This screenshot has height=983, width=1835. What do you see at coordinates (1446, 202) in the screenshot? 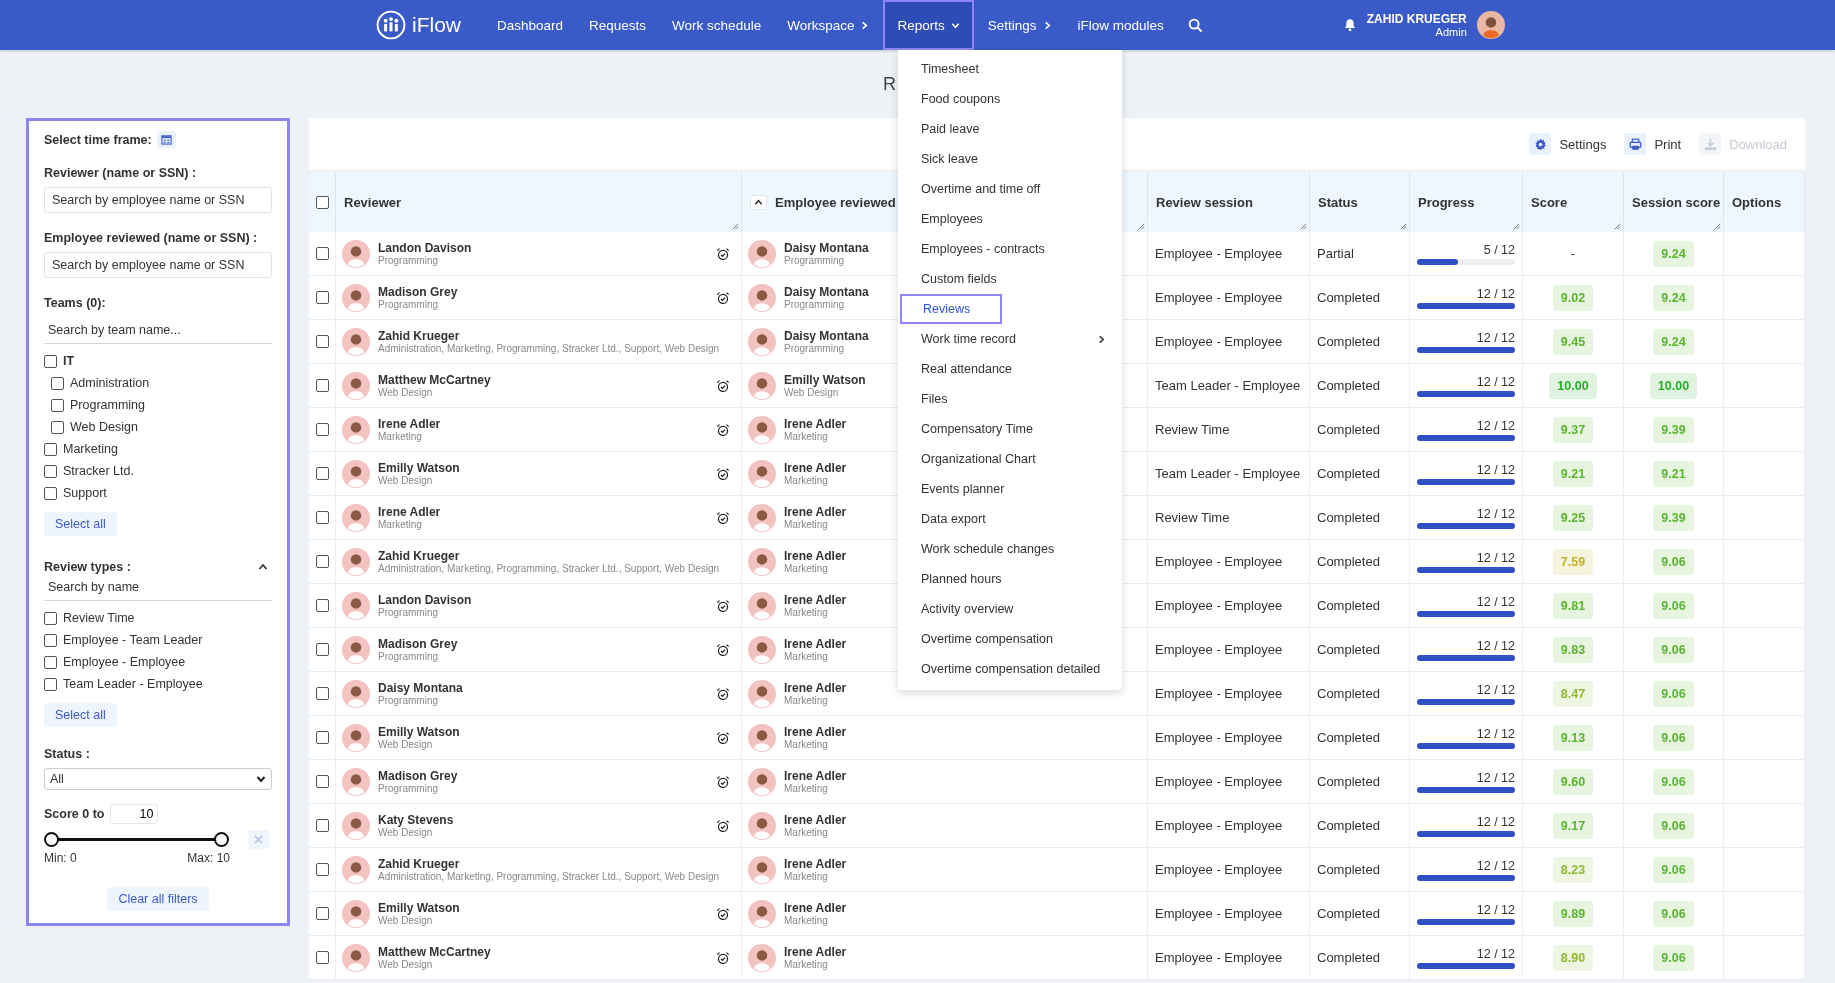
I see `column-header: Progress` at bounding box center [1446, 202].